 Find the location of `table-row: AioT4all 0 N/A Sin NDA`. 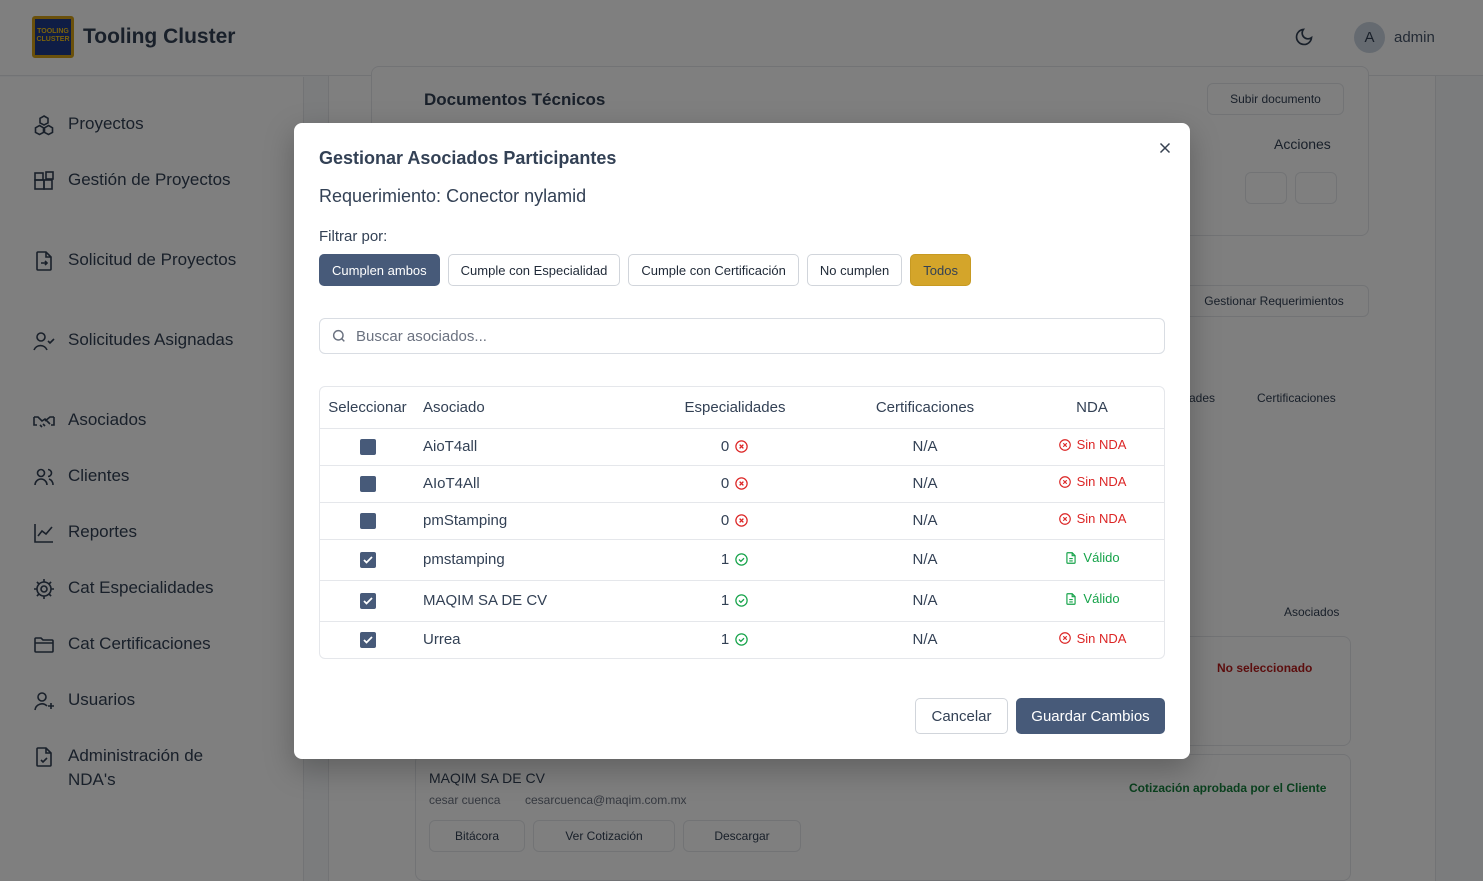

table-row: AioT4all 0 N/A Sin NDA is located at coordinates (742, 447).